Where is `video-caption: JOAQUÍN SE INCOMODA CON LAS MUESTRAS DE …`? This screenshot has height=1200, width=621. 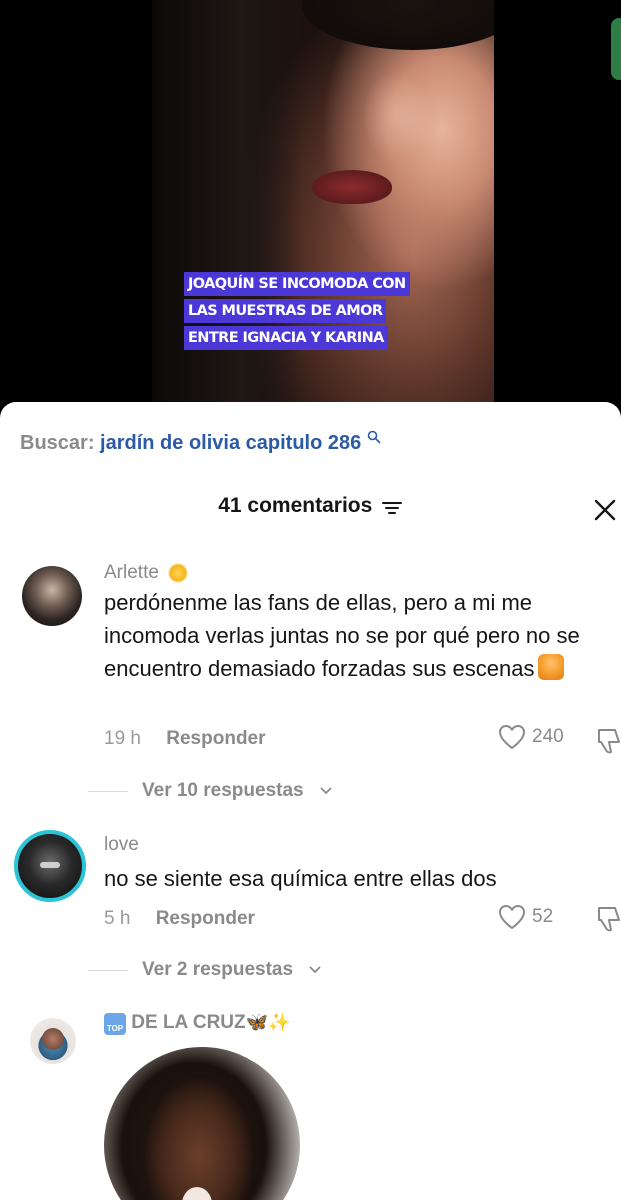 video-caption: JOAQUÍN SE INCOMODA CON LAS MUESTRAS DE … is located at coordinates (297, 311).